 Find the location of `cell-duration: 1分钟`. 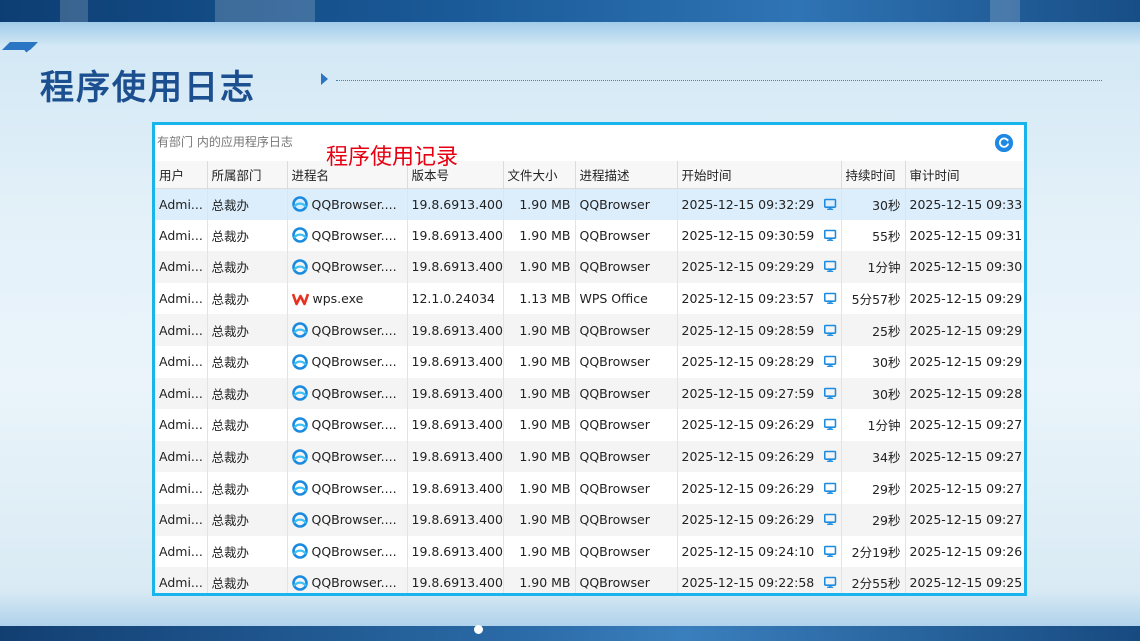

cell-duration: 1分钟 is located at coordinates (873, 425).